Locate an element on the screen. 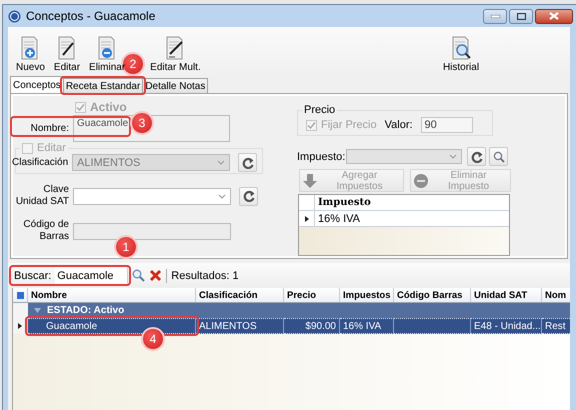  step-badge: 1 is located at coordinates (126, 247).